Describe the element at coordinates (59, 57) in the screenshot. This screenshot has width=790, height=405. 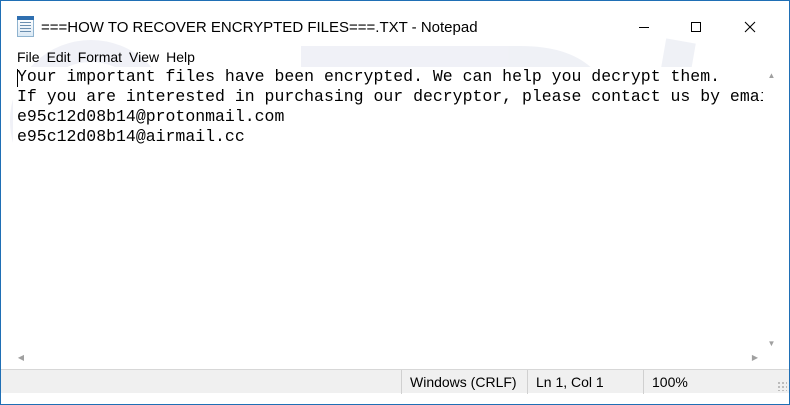
I see `menu-edit: Edit` at that location.